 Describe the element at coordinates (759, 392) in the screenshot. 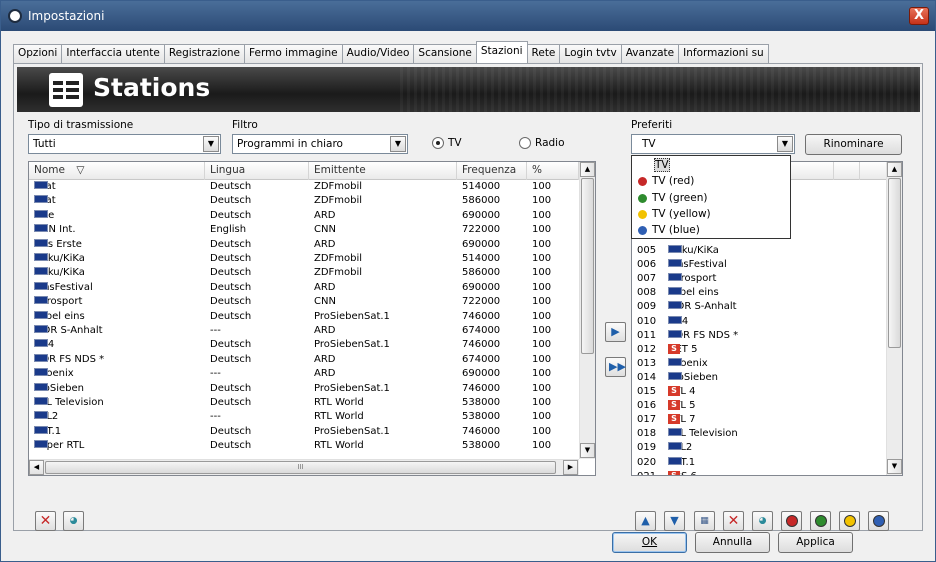

I see `favorite-row: 015 S RTL 4` at that location.